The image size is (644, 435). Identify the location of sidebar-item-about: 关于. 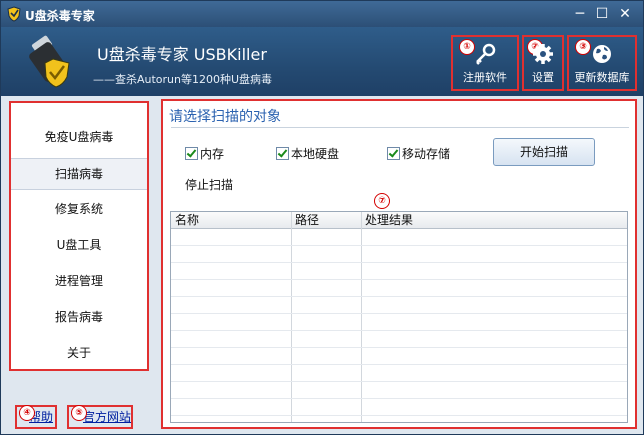
(79, 353).